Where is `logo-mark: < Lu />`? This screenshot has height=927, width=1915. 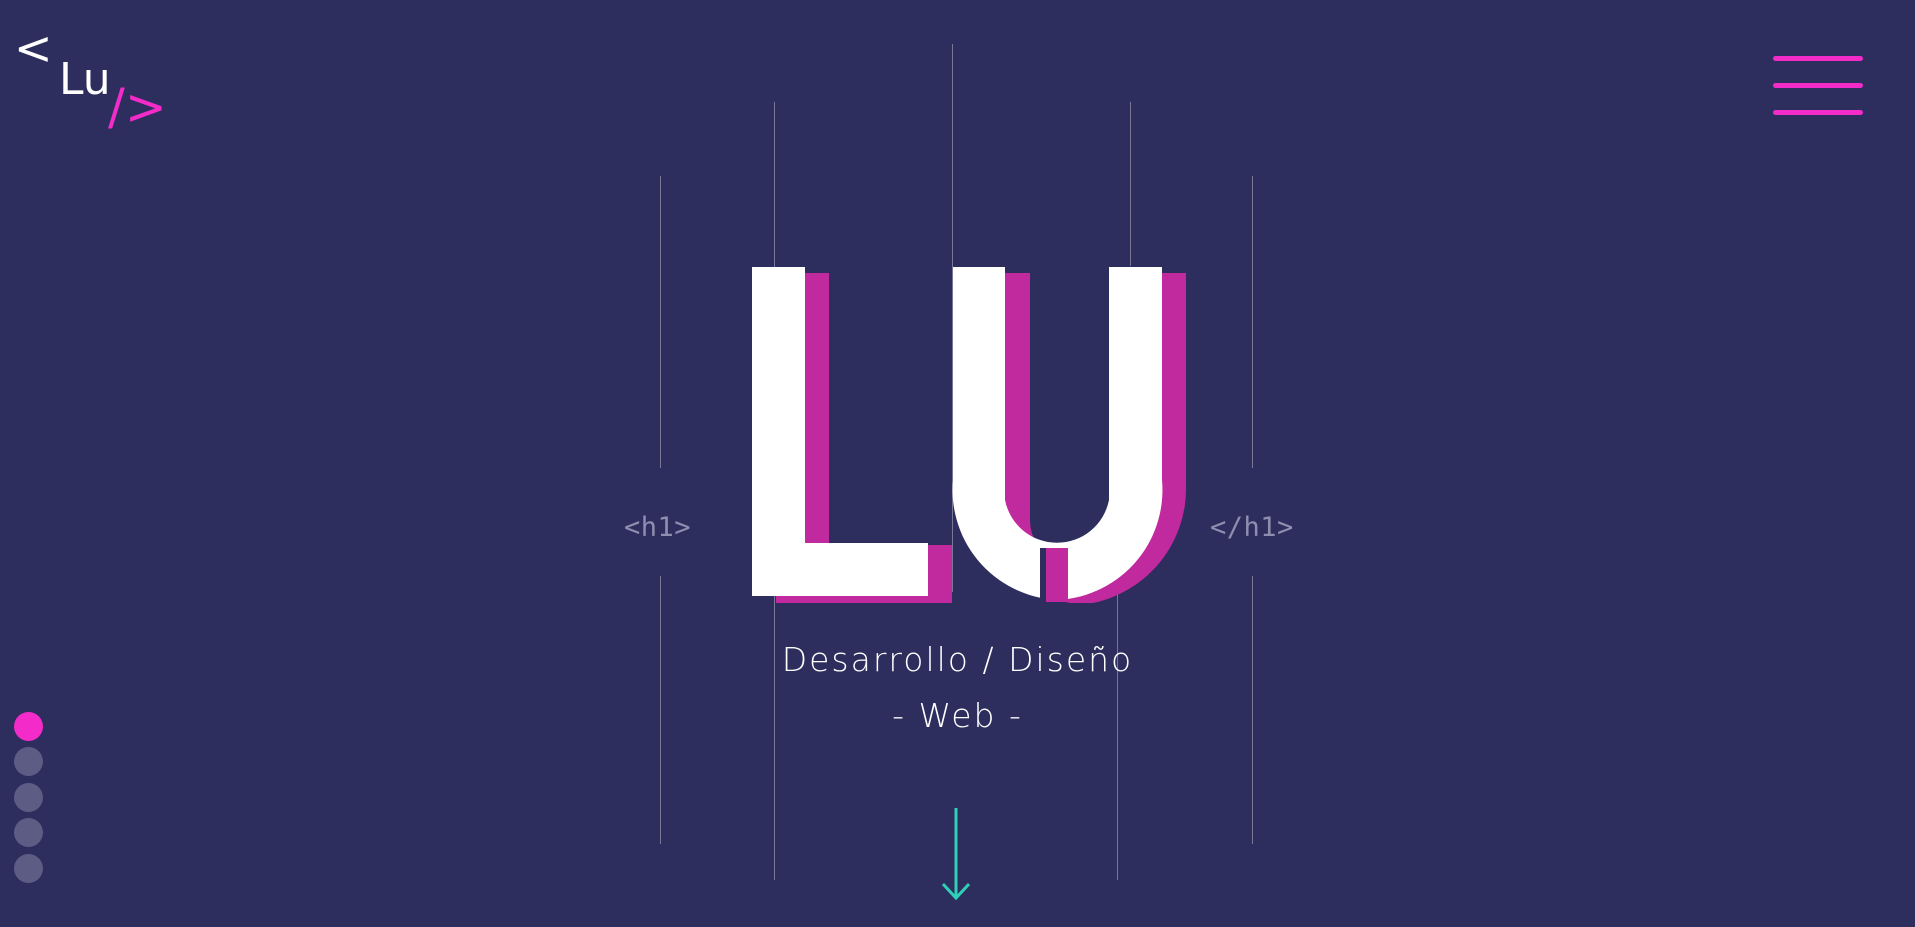
logo-mark: < Lu /> is located at coordinates (90, 80).